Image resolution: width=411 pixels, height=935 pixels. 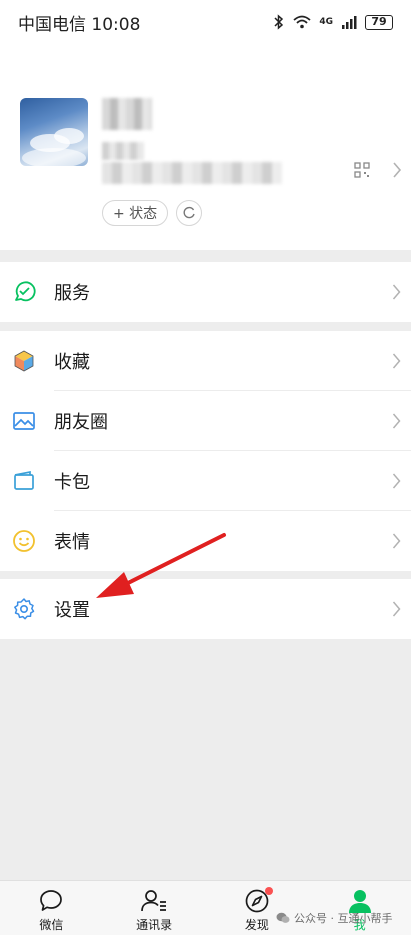 I want to click on menu-item-stickers: 表情, so click(x=205, y=541).